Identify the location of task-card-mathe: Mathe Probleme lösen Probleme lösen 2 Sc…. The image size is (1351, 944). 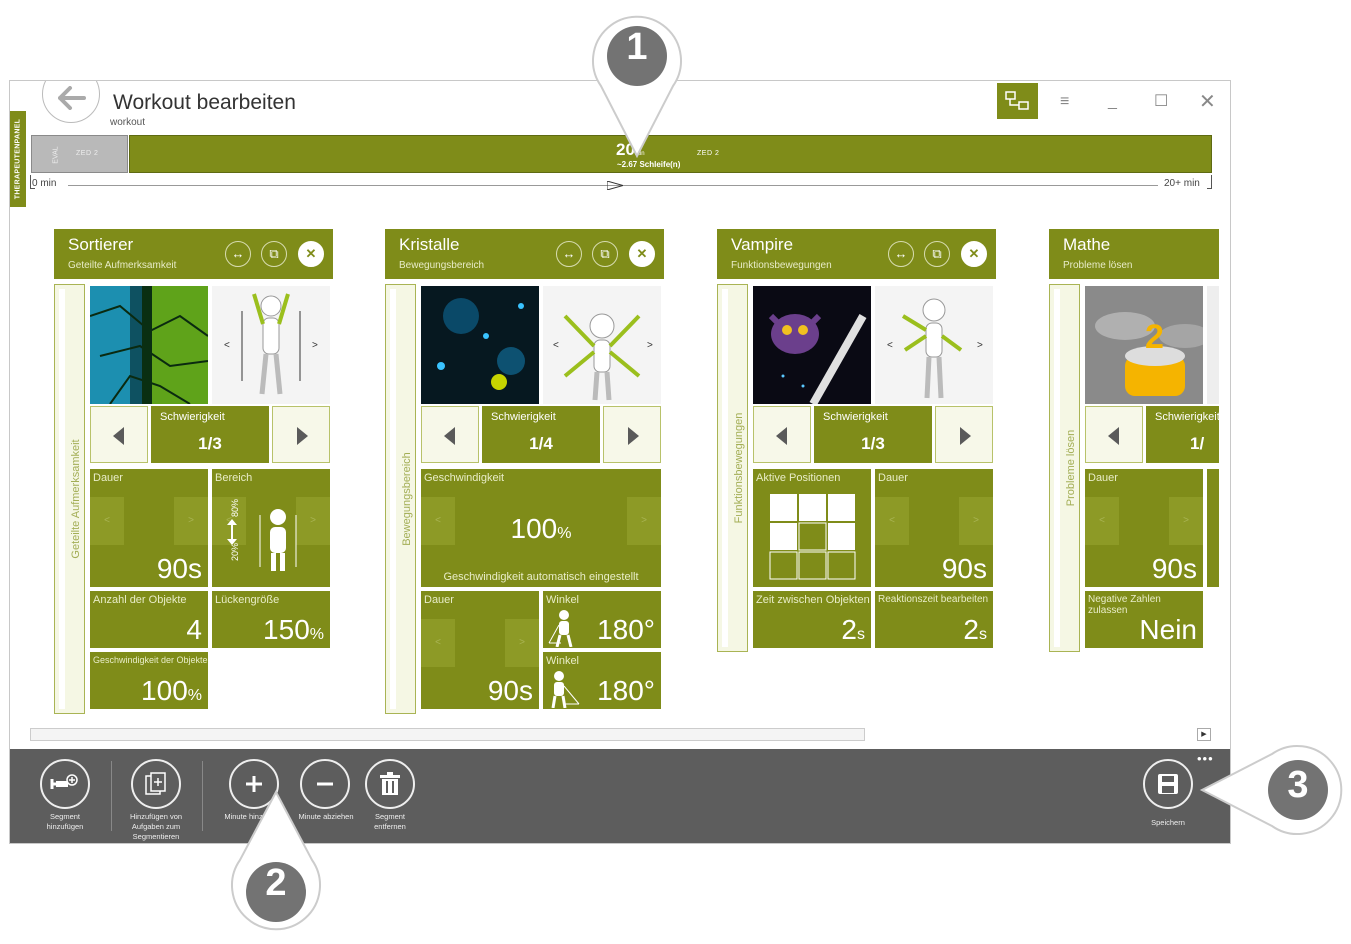
(1134, 444).